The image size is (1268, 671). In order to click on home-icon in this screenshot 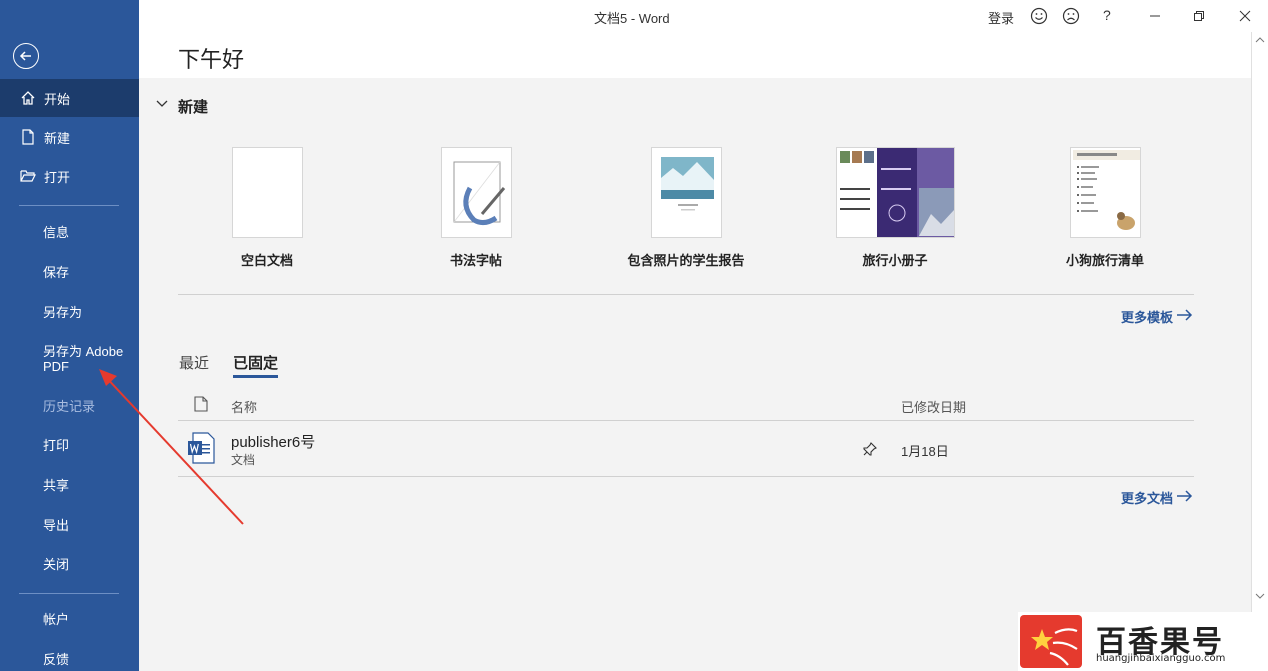, I will do `click(28, 98)`.